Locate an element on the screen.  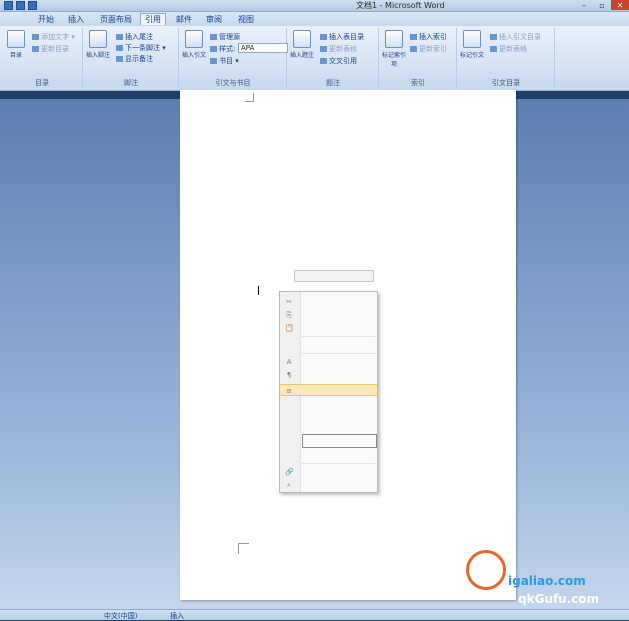
bibliography-button: 书目 ▾ is located at coordinates (224, 61).